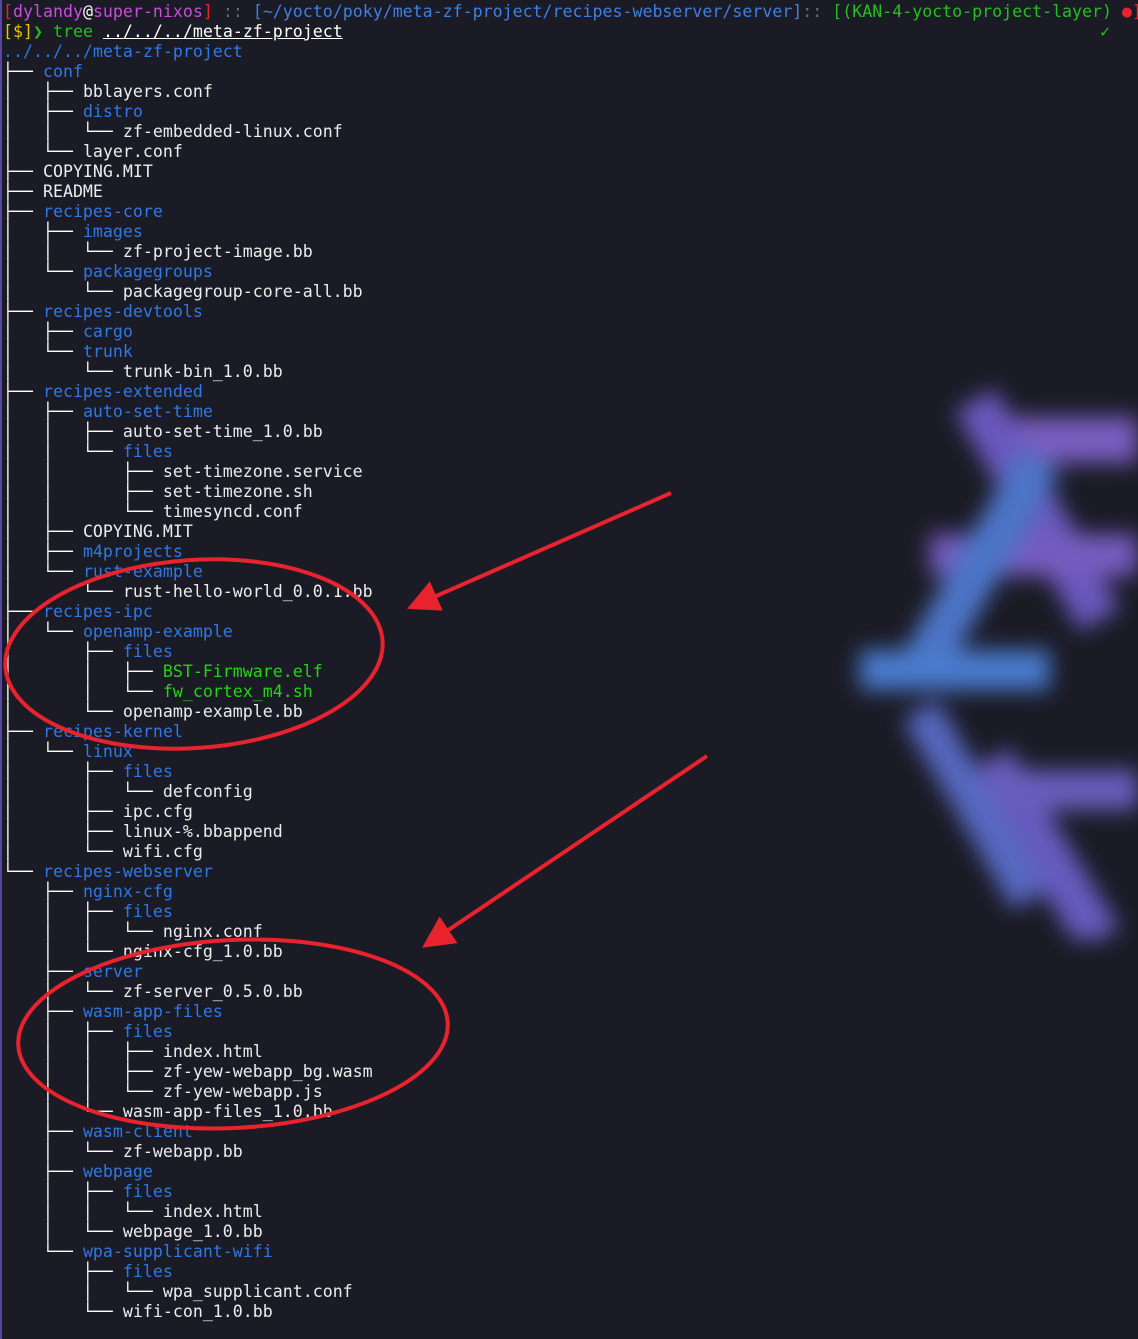 This screenshot has height=1339, width=1138. What do you see at coordinates (147, 91) in the screenshot?
I see `file-name: bblayers.conf` at bounding box center [147, 91].